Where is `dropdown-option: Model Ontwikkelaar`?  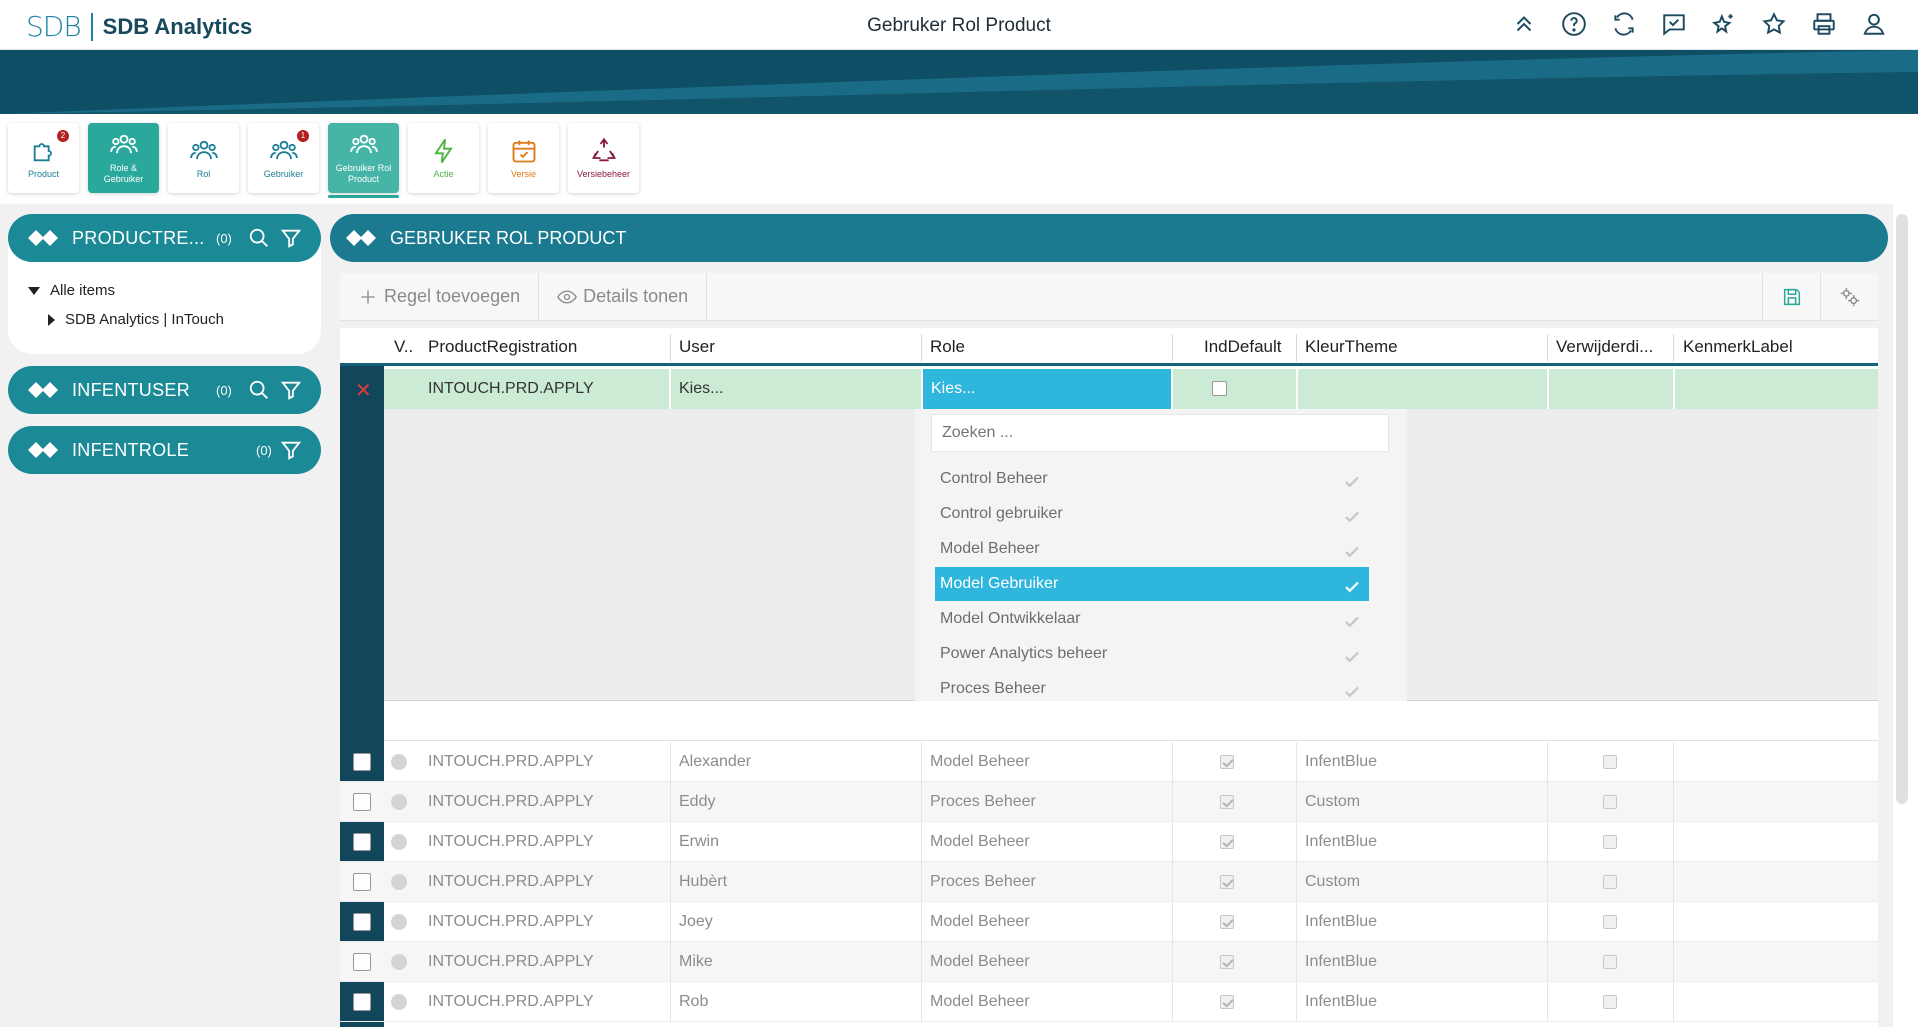
dropdown-option: Model Ontwikkelaar is located at coordinates (1152, 619).